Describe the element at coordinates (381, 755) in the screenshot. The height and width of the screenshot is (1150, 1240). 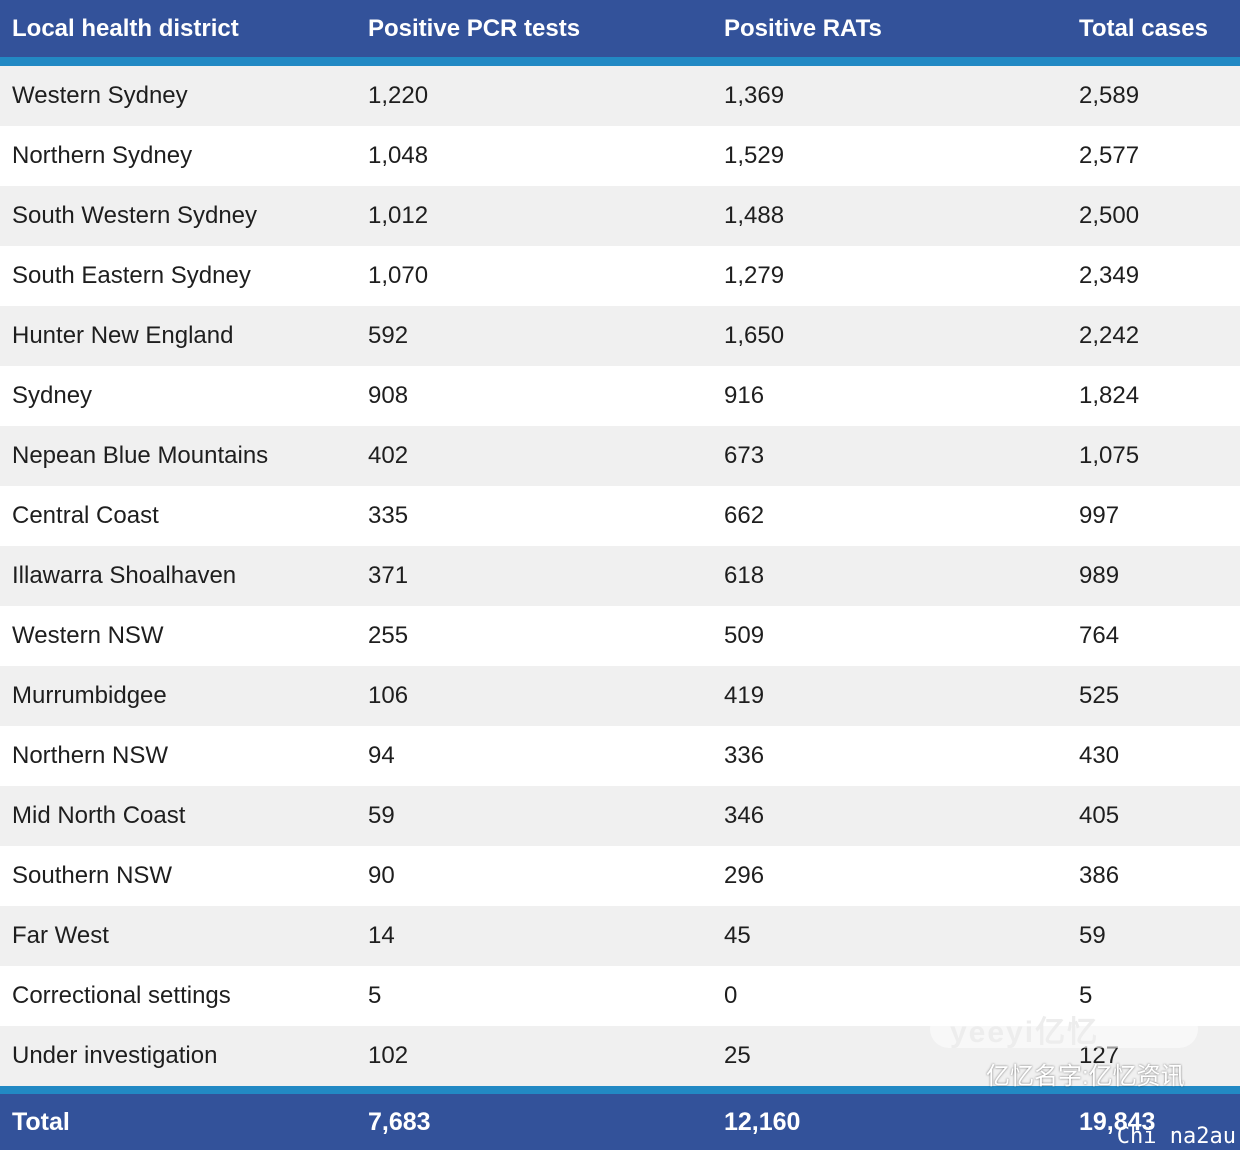
I see `cell-pcr: 94` at that location.